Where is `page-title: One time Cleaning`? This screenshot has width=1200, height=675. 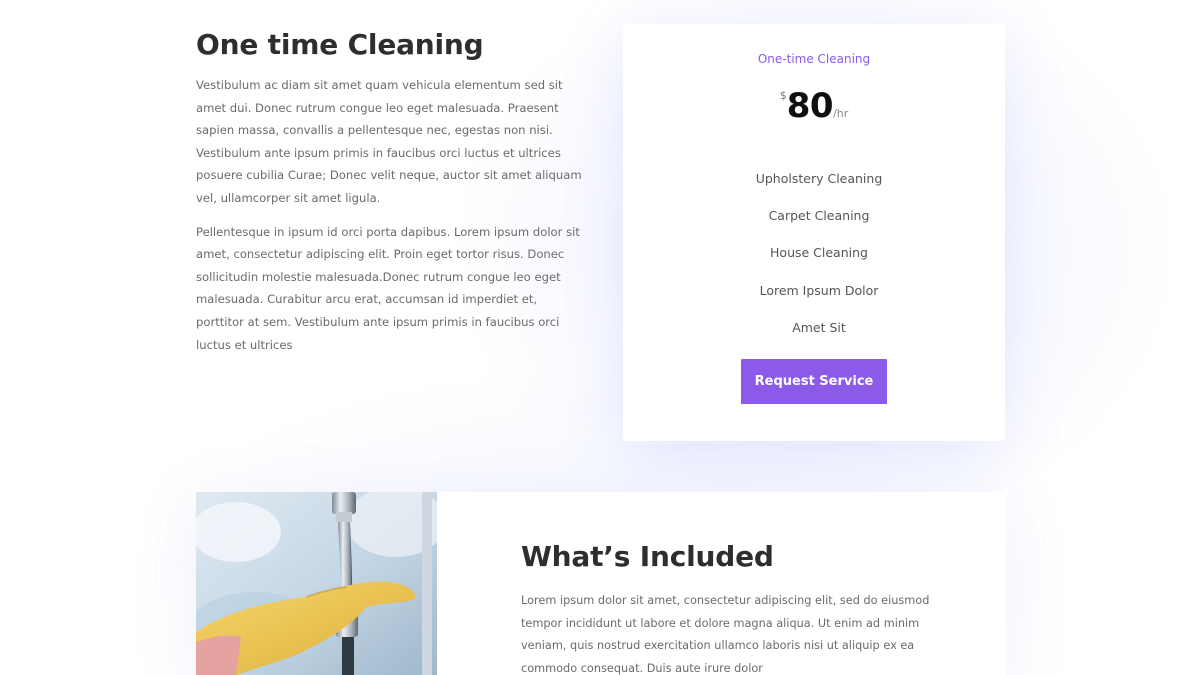 page-title: One time Cleaning is located at coordinates (340, 44).